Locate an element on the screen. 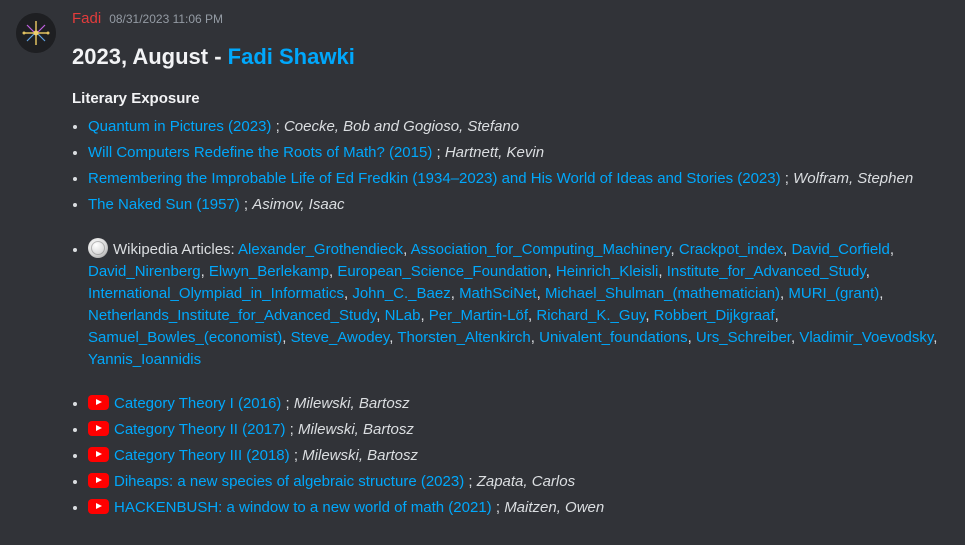 The height and width of the screenshot is (545, 965). wikipedia-globe-icon is located at coordinates (98, 248).